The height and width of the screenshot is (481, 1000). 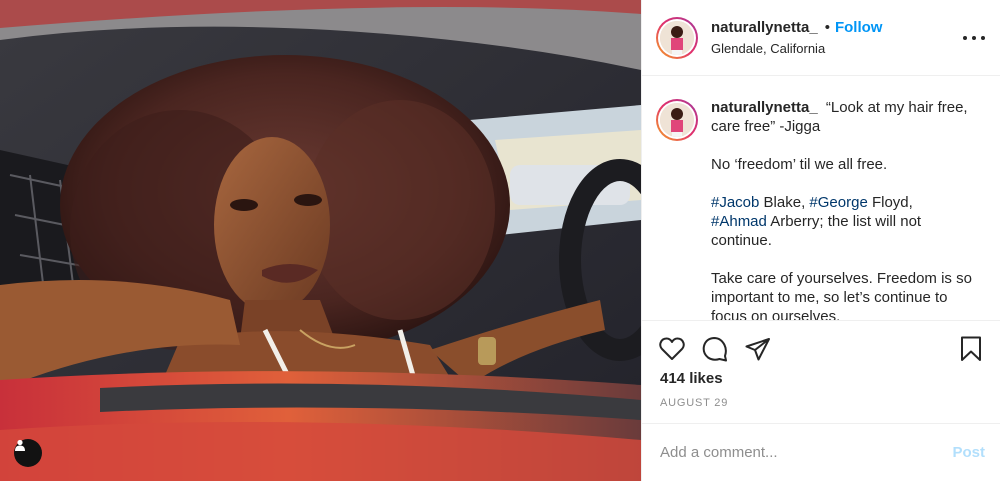 I want to click on share-button, so click(x=758, y=349).